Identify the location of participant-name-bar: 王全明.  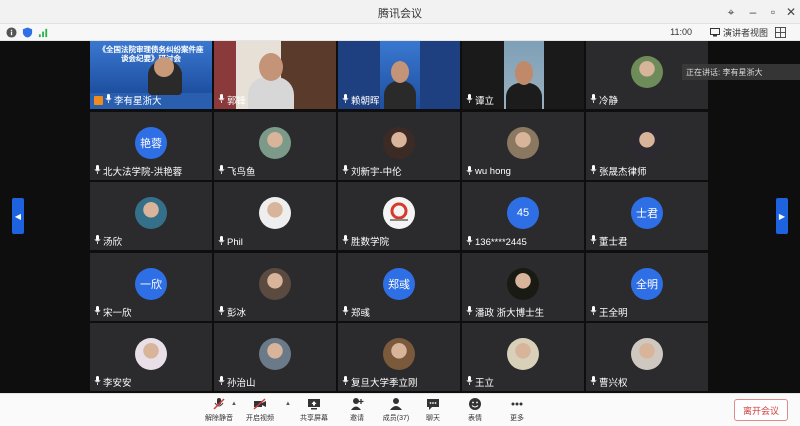
(647, 312).